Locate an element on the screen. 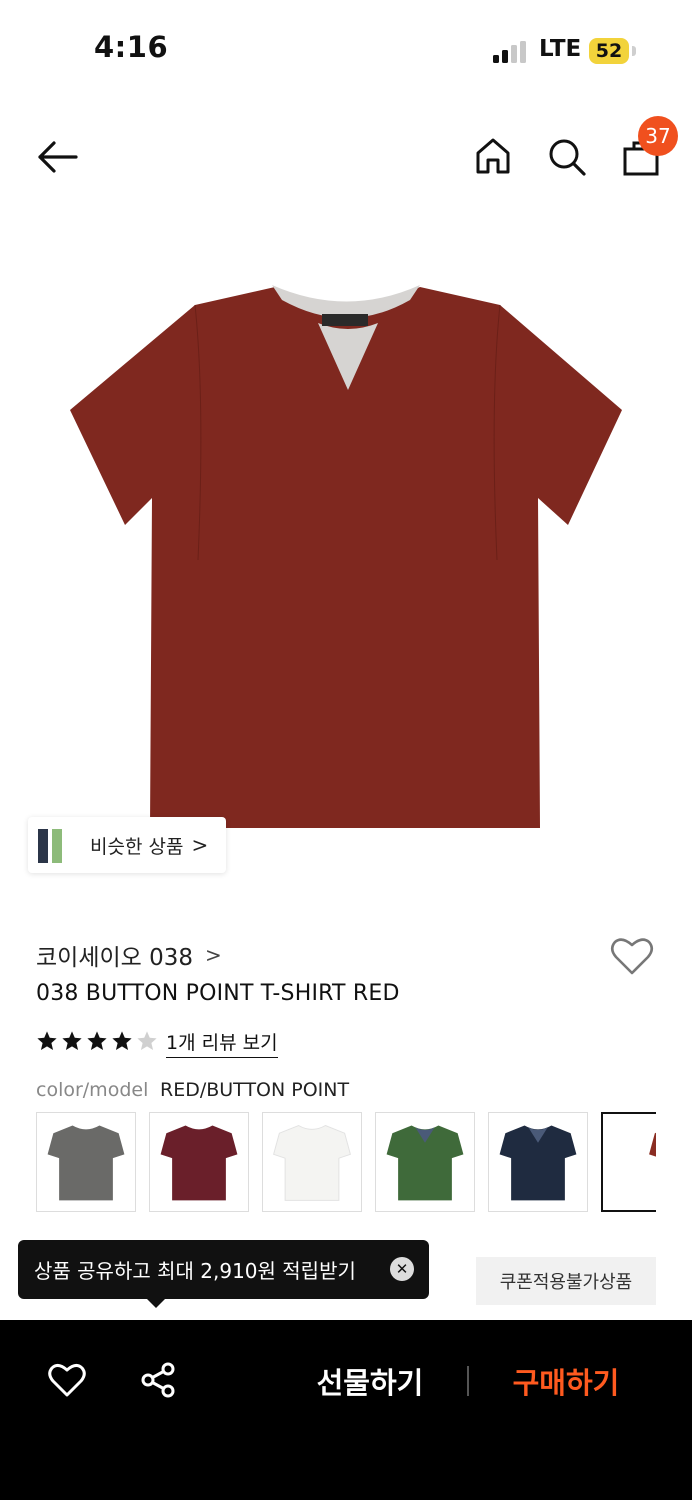  color-swatch-green is located at coordinates (425, 1162).